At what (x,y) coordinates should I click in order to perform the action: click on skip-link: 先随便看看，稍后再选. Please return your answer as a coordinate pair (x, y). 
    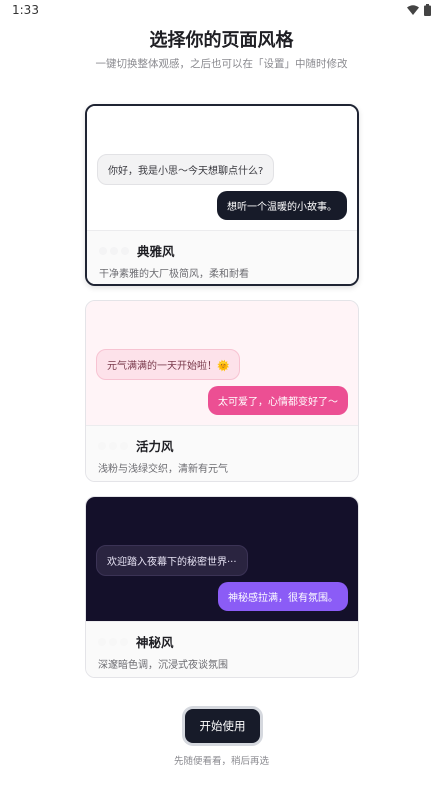
    Looking at the image, I should click on (221, 760).